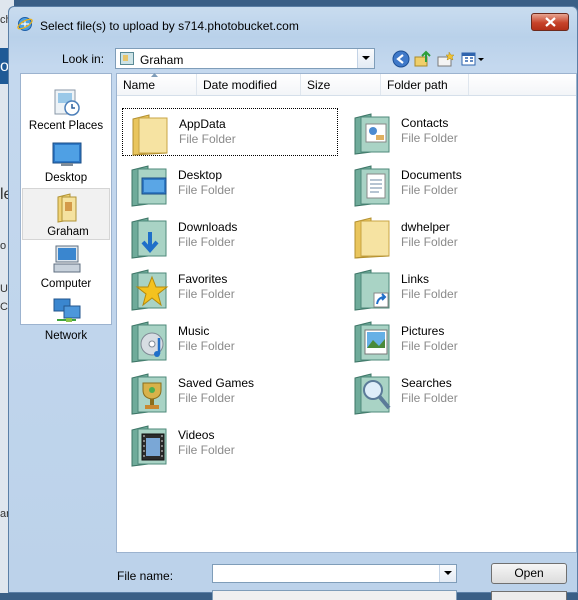  I want to click on file-name: Documents, so click(431, 175).